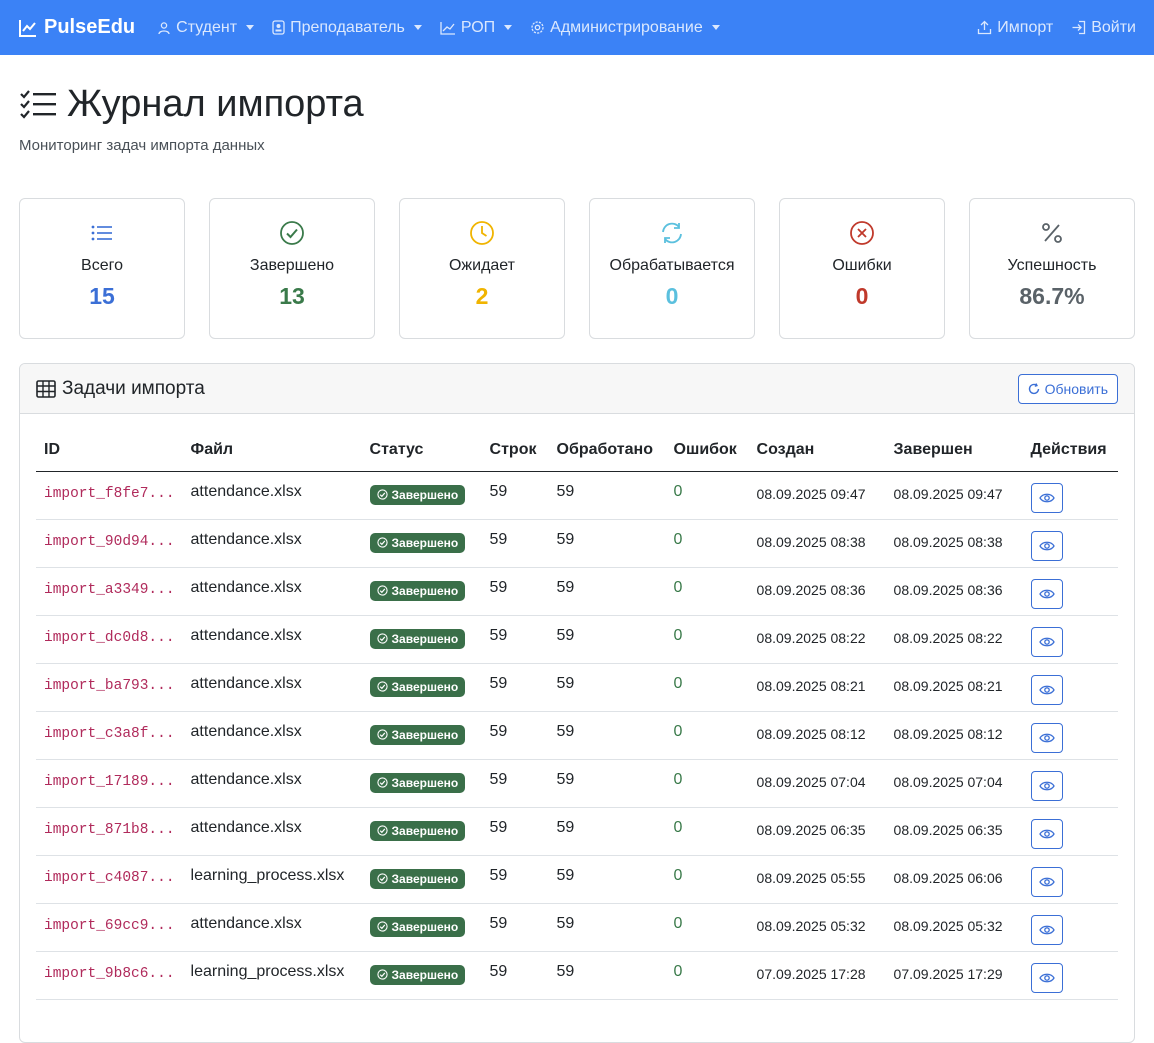 This screenshot has width=1154, height=1043. I want to click on stat-card-success-rate: Успешность 86.7%, so click(1052, 268).